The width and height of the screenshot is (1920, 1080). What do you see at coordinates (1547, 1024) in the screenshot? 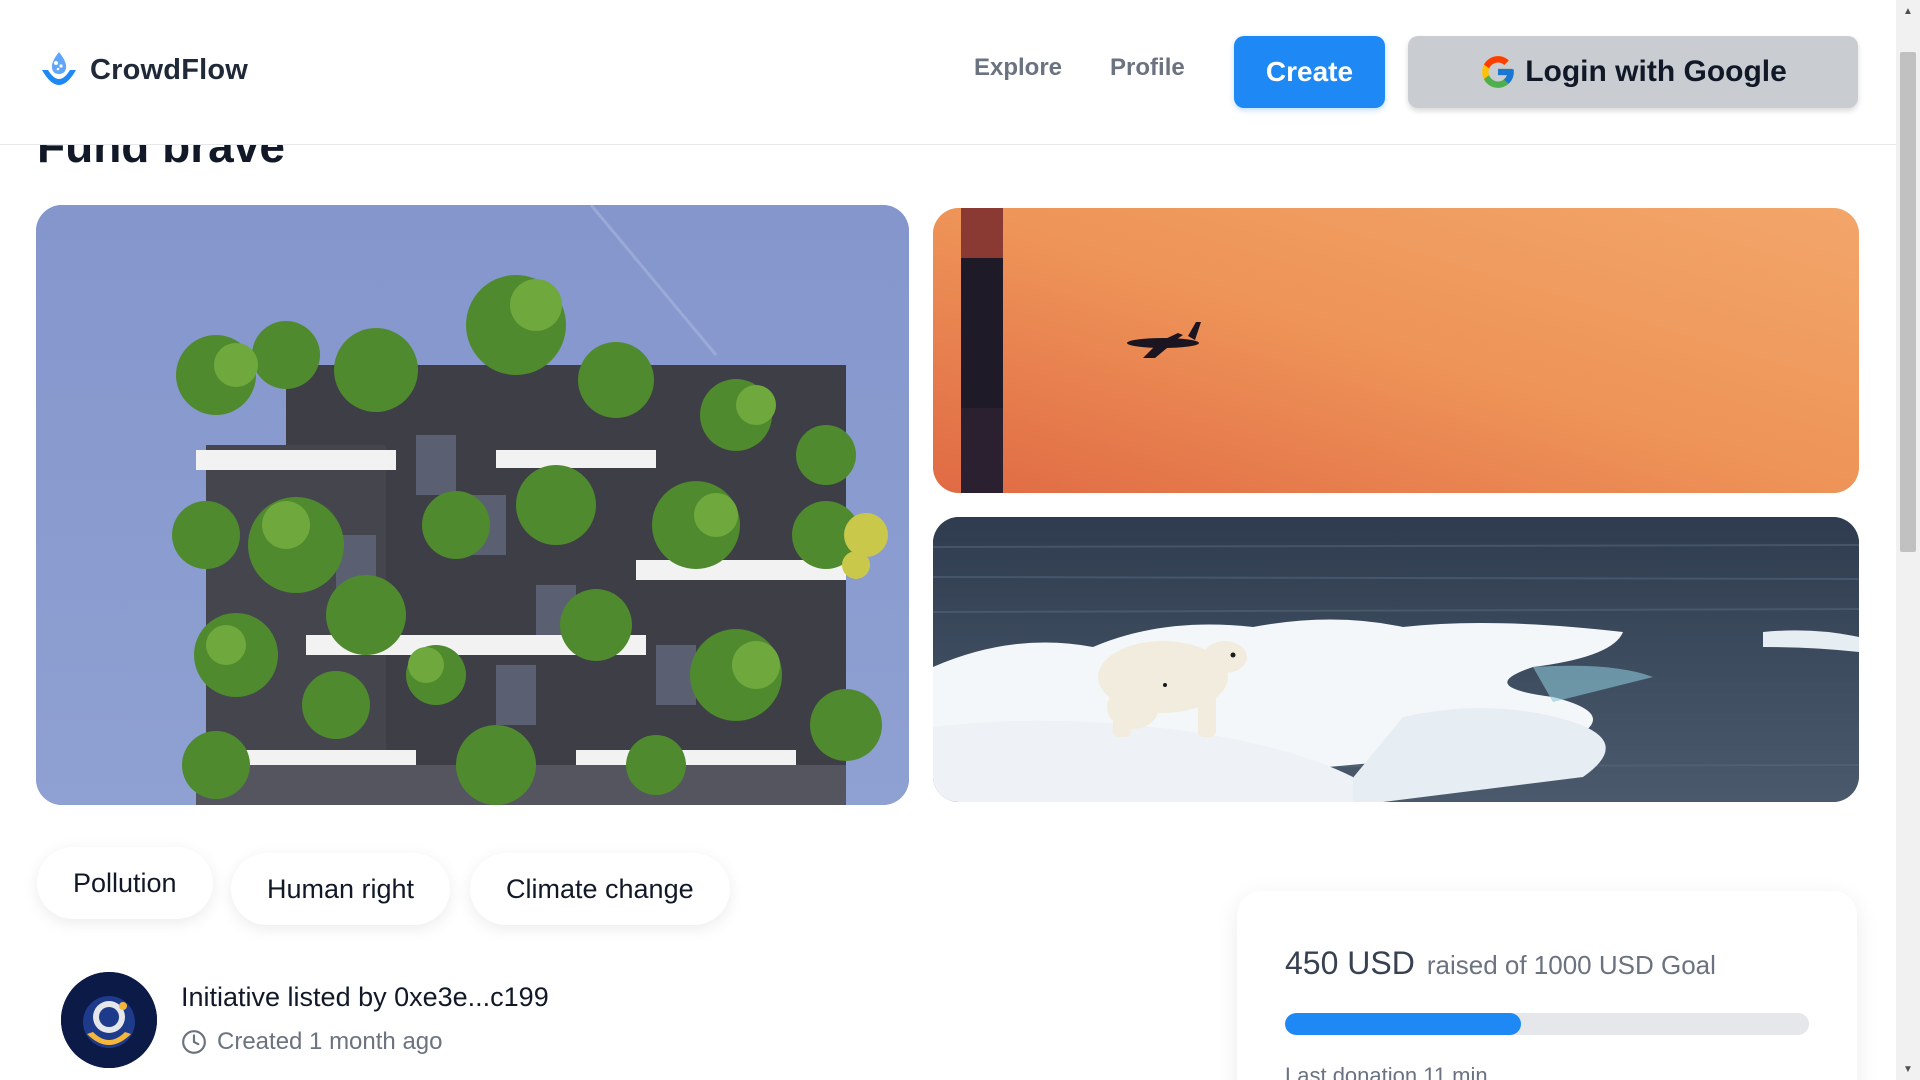
I see `funding-progress-bar` at bounding box center [1547, 1024].